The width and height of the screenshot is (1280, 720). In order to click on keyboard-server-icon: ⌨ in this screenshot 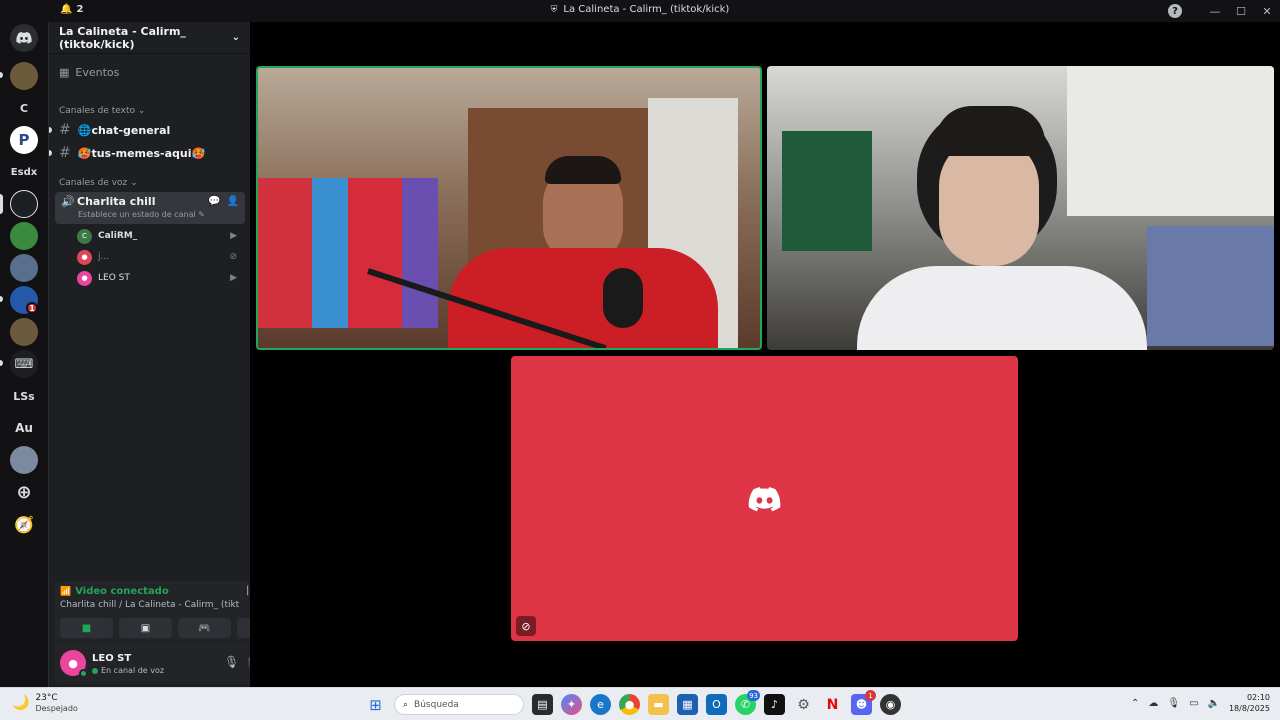, I will do `click(24, 364)`.